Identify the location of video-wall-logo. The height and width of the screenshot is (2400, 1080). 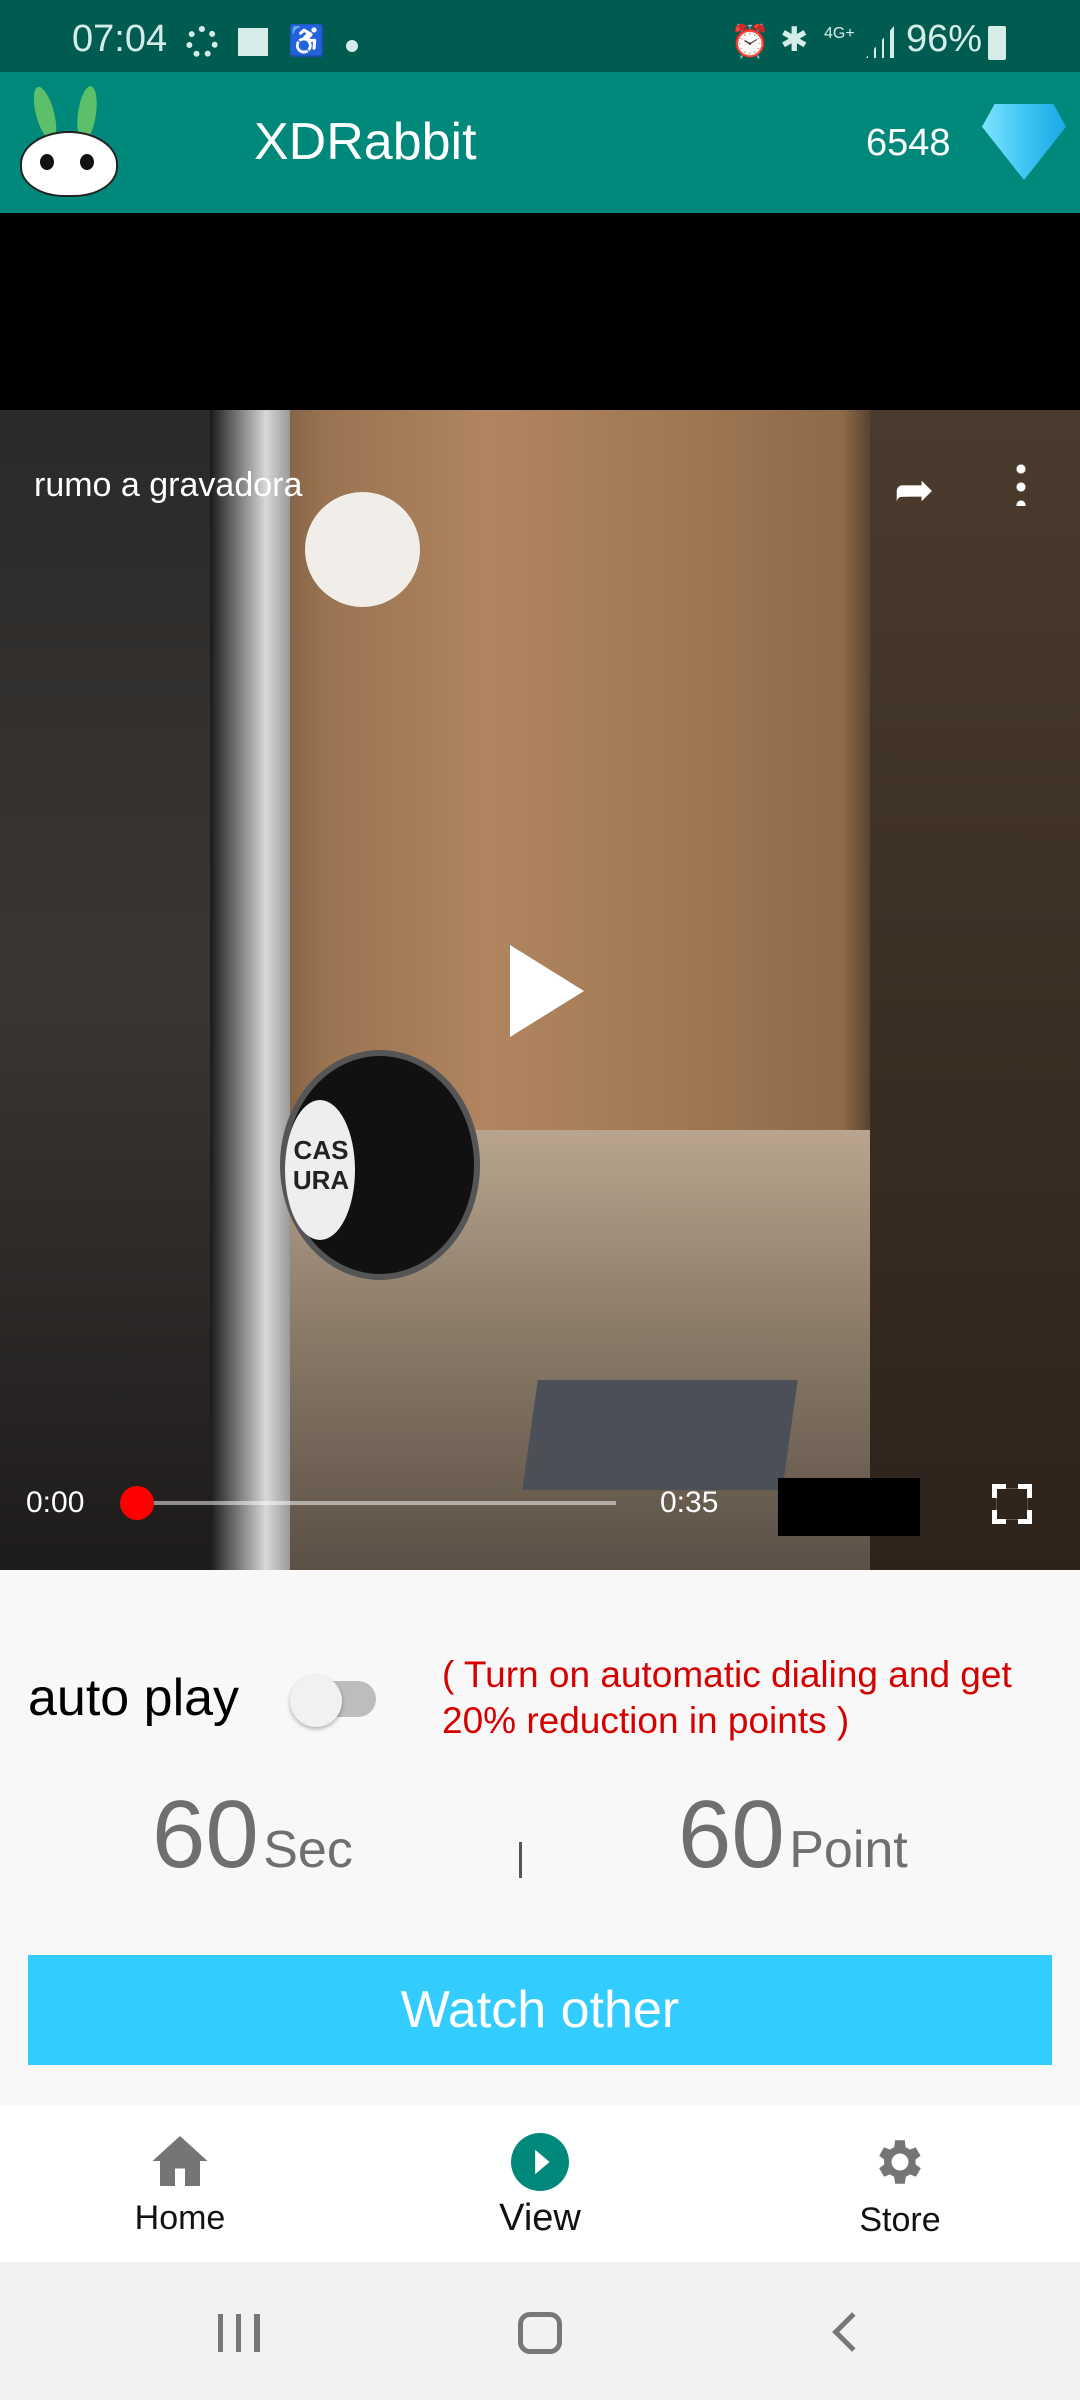
(362, 549).